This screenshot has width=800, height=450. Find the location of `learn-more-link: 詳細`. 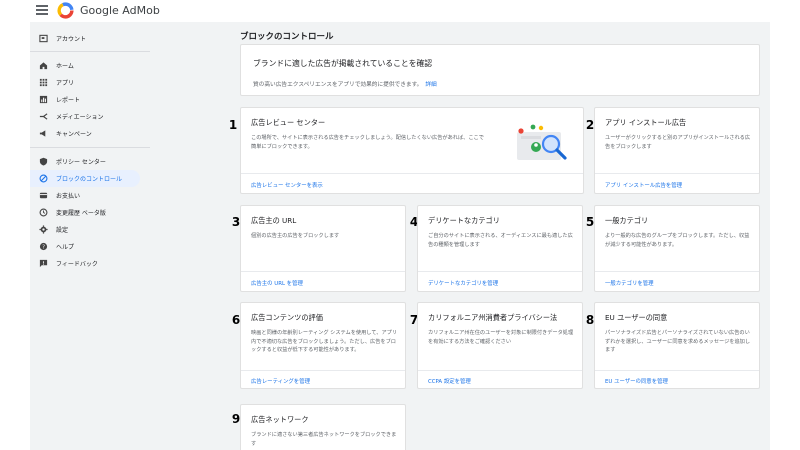

learn-more-link: 詳細 is located at coordinates (430, 85).